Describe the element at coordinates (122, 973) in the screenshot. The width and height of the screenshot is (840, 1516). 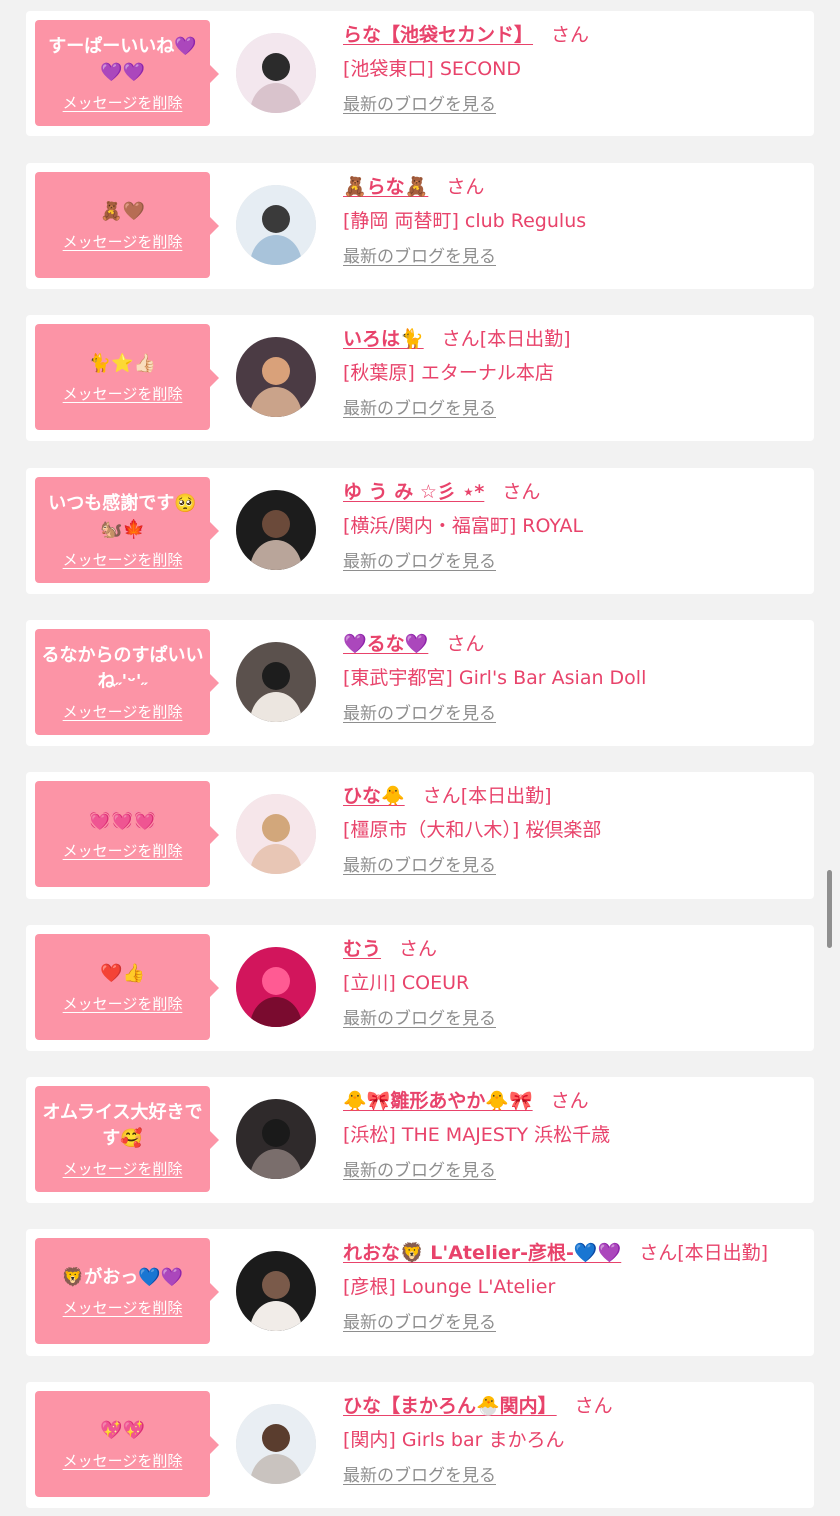
I see `message-text: ❤️👍` at that location.